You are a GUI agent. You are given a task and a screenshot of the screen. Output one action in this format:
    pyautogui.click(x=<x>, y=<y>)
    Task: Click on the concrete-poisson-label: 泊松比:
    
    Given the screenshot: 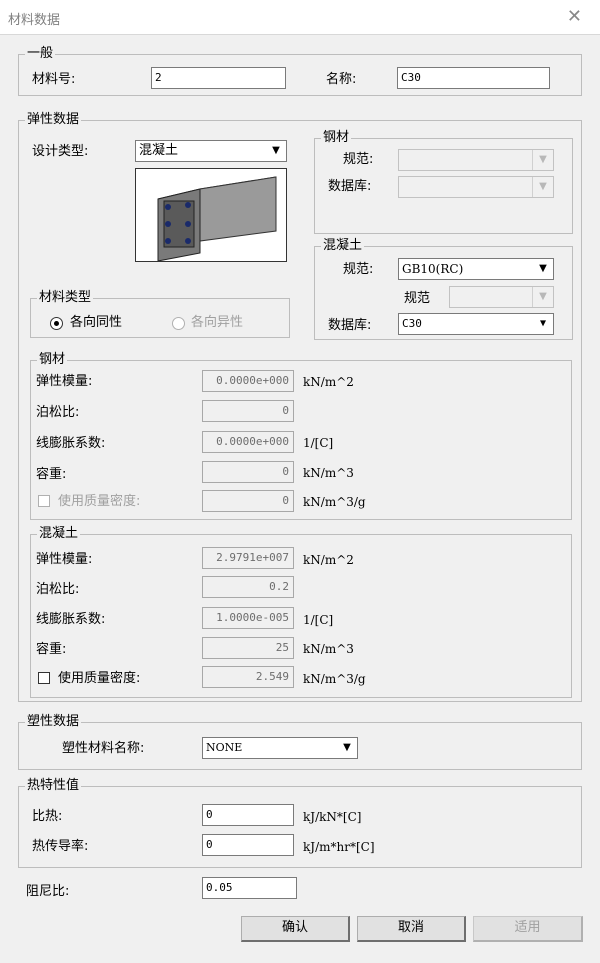 What is the action you would take?
    pyautogui.click(x=58, y=589)
    